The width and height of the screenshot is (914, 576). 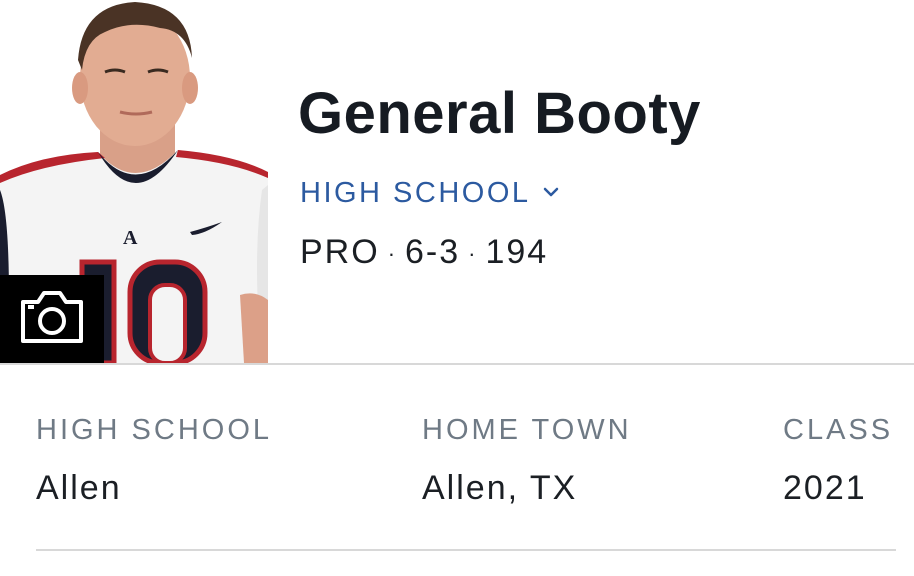 What do you see at coordinates (499, 113) in the screenshot?
I see `player-name: General Booty` at bounding box center [499, 113].